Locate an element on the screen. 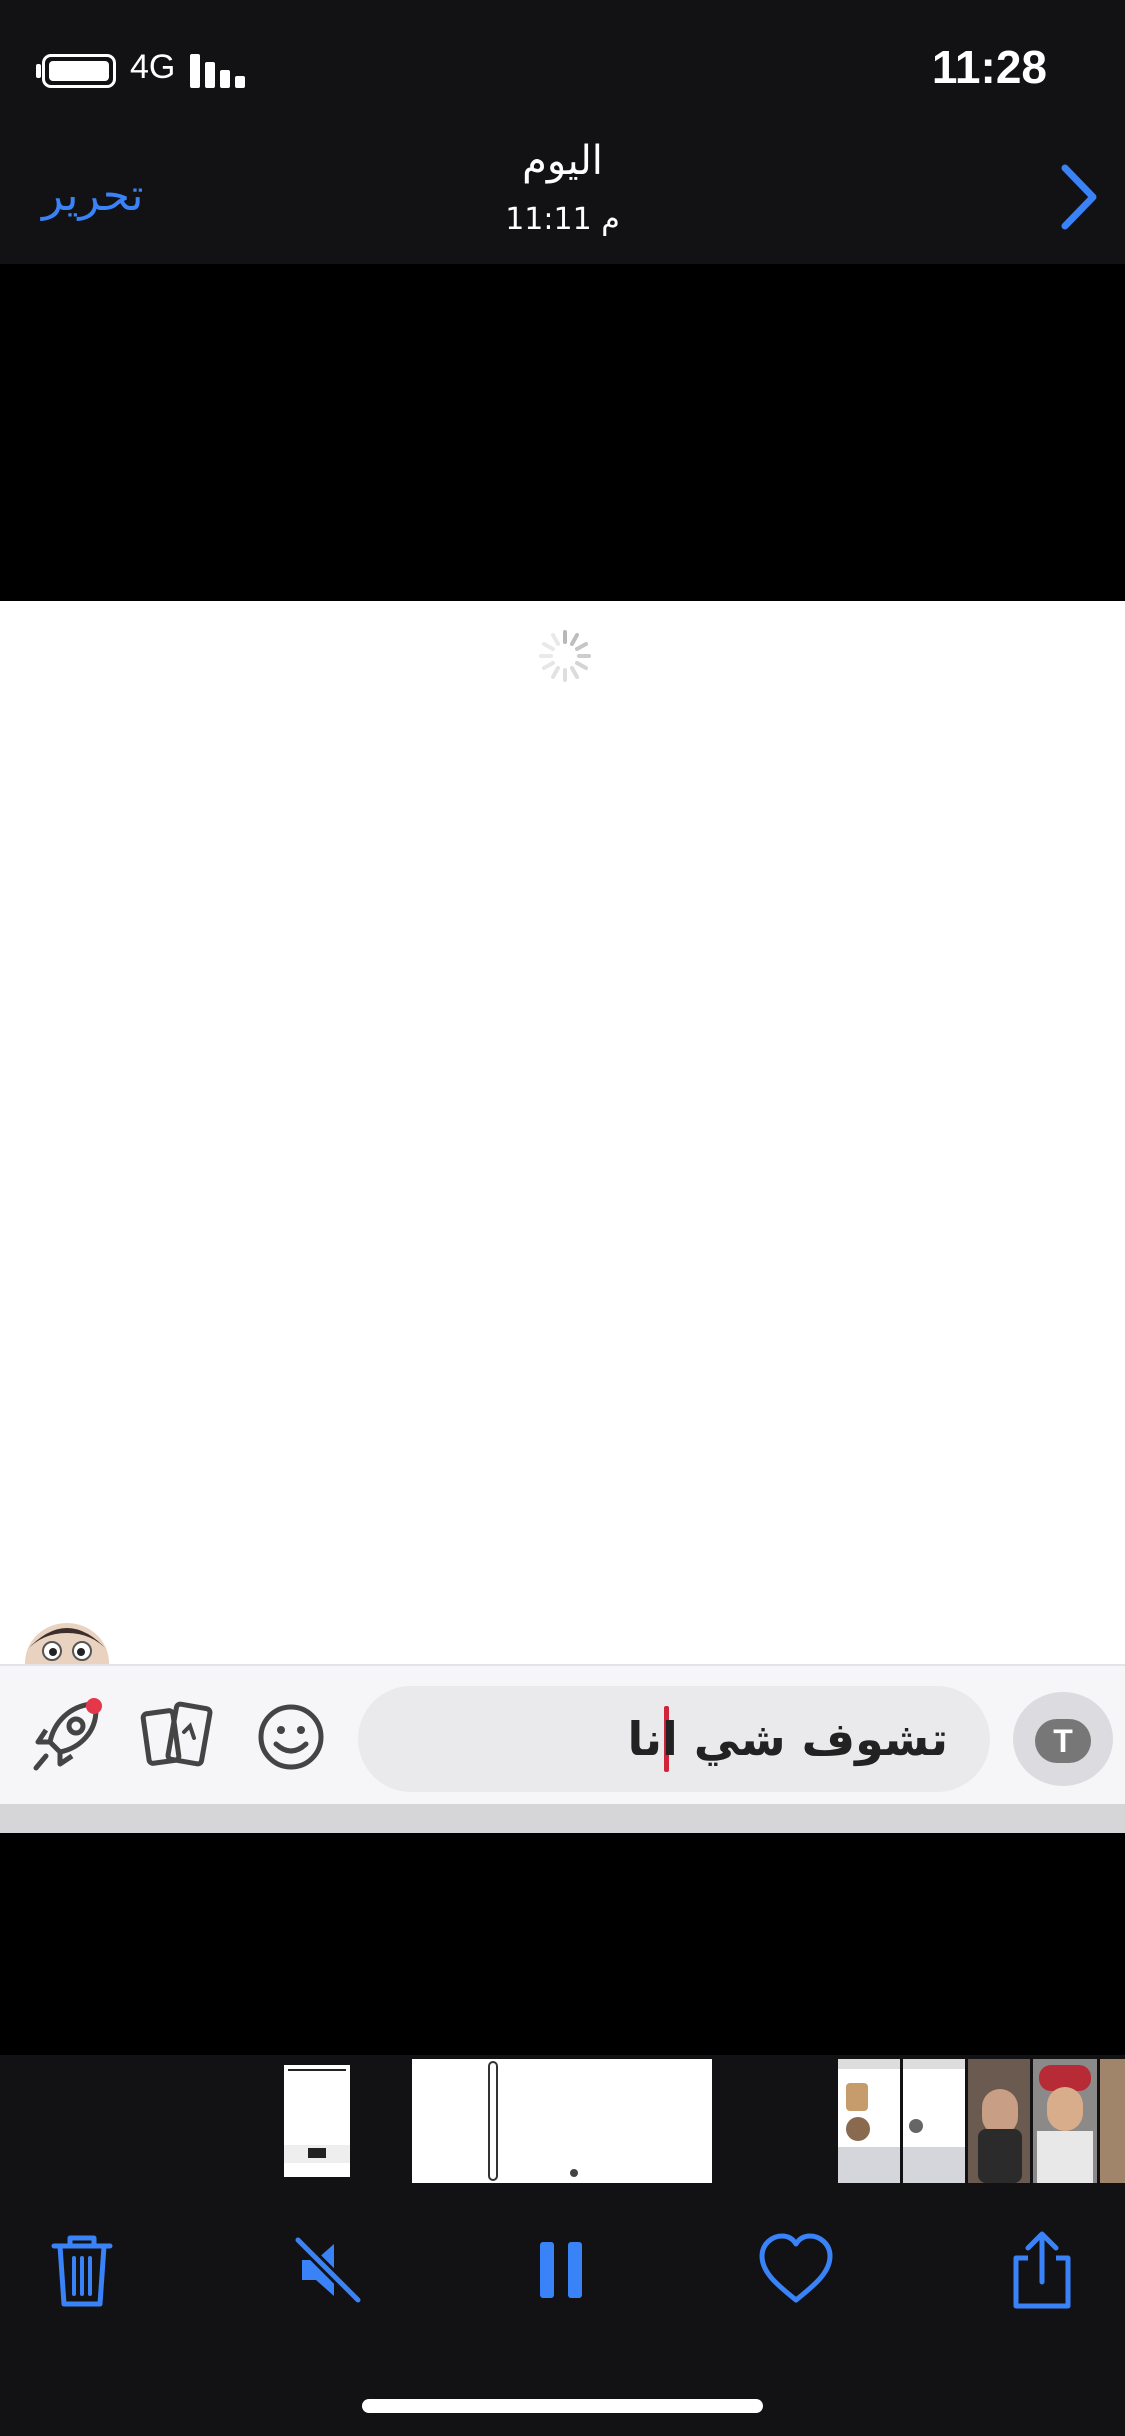 This screenshot has height=2436, width=1125. nav-bar: تحرير اليوم 11:11 م is located at coordinates (562, 198).